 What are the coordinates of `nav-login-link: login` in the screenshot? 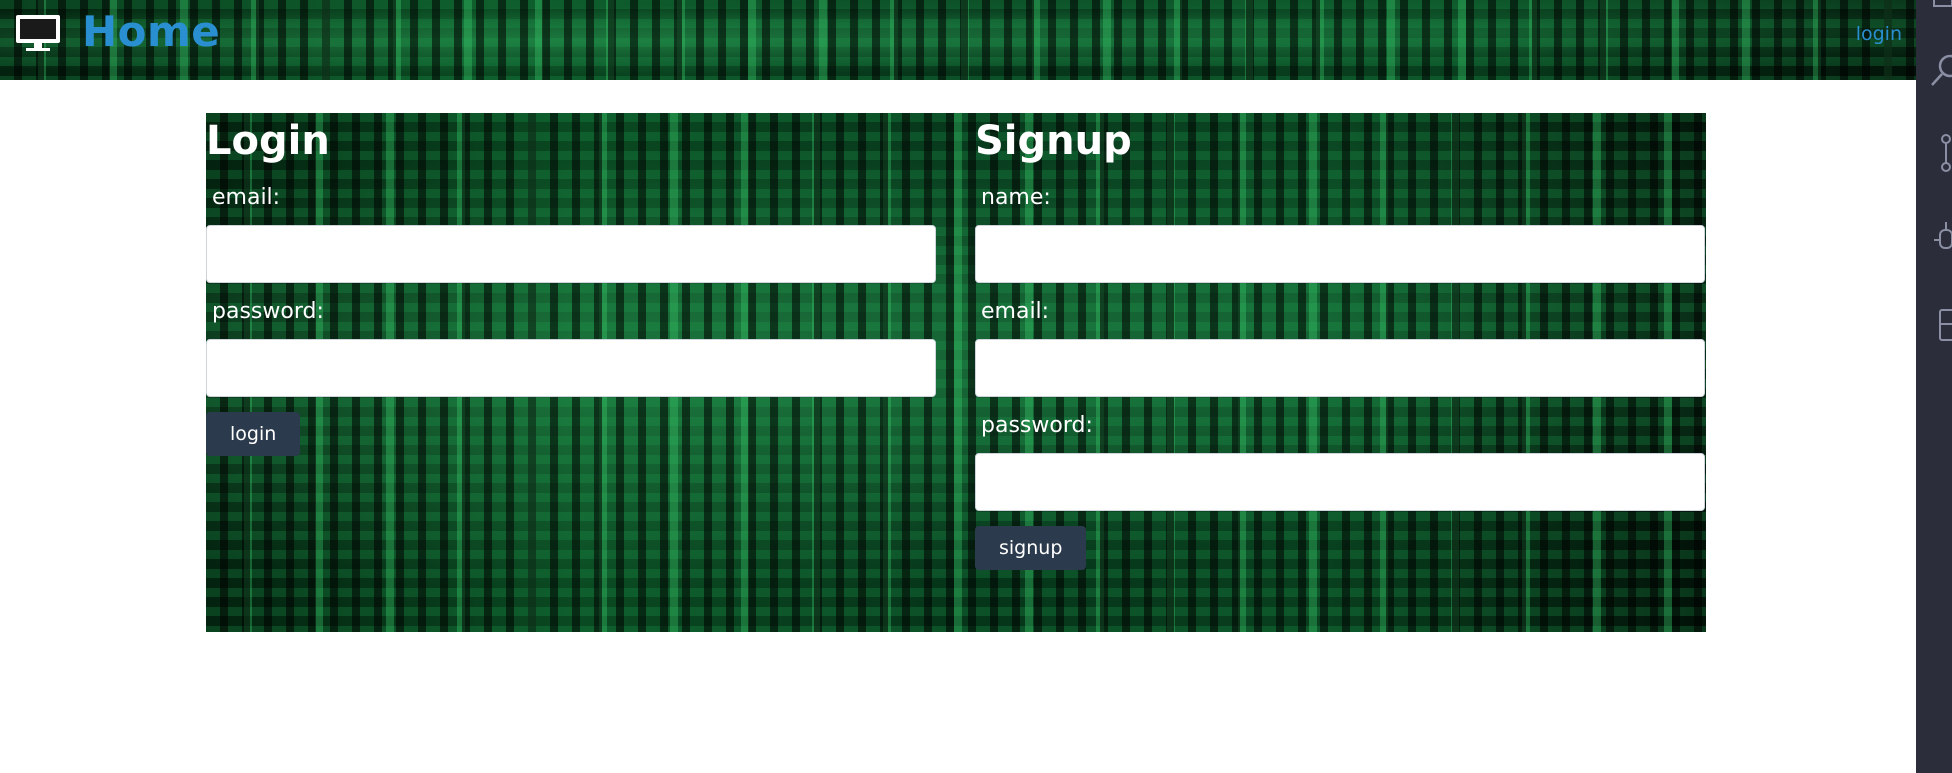 It's located at (1879, 34).